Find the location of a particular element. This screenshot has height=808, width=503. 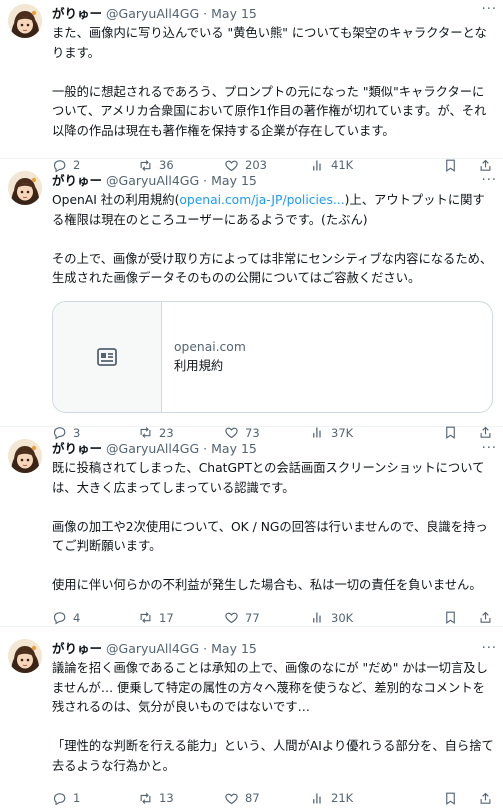

retweet-count: 17 is located at coordinates (166, 617).